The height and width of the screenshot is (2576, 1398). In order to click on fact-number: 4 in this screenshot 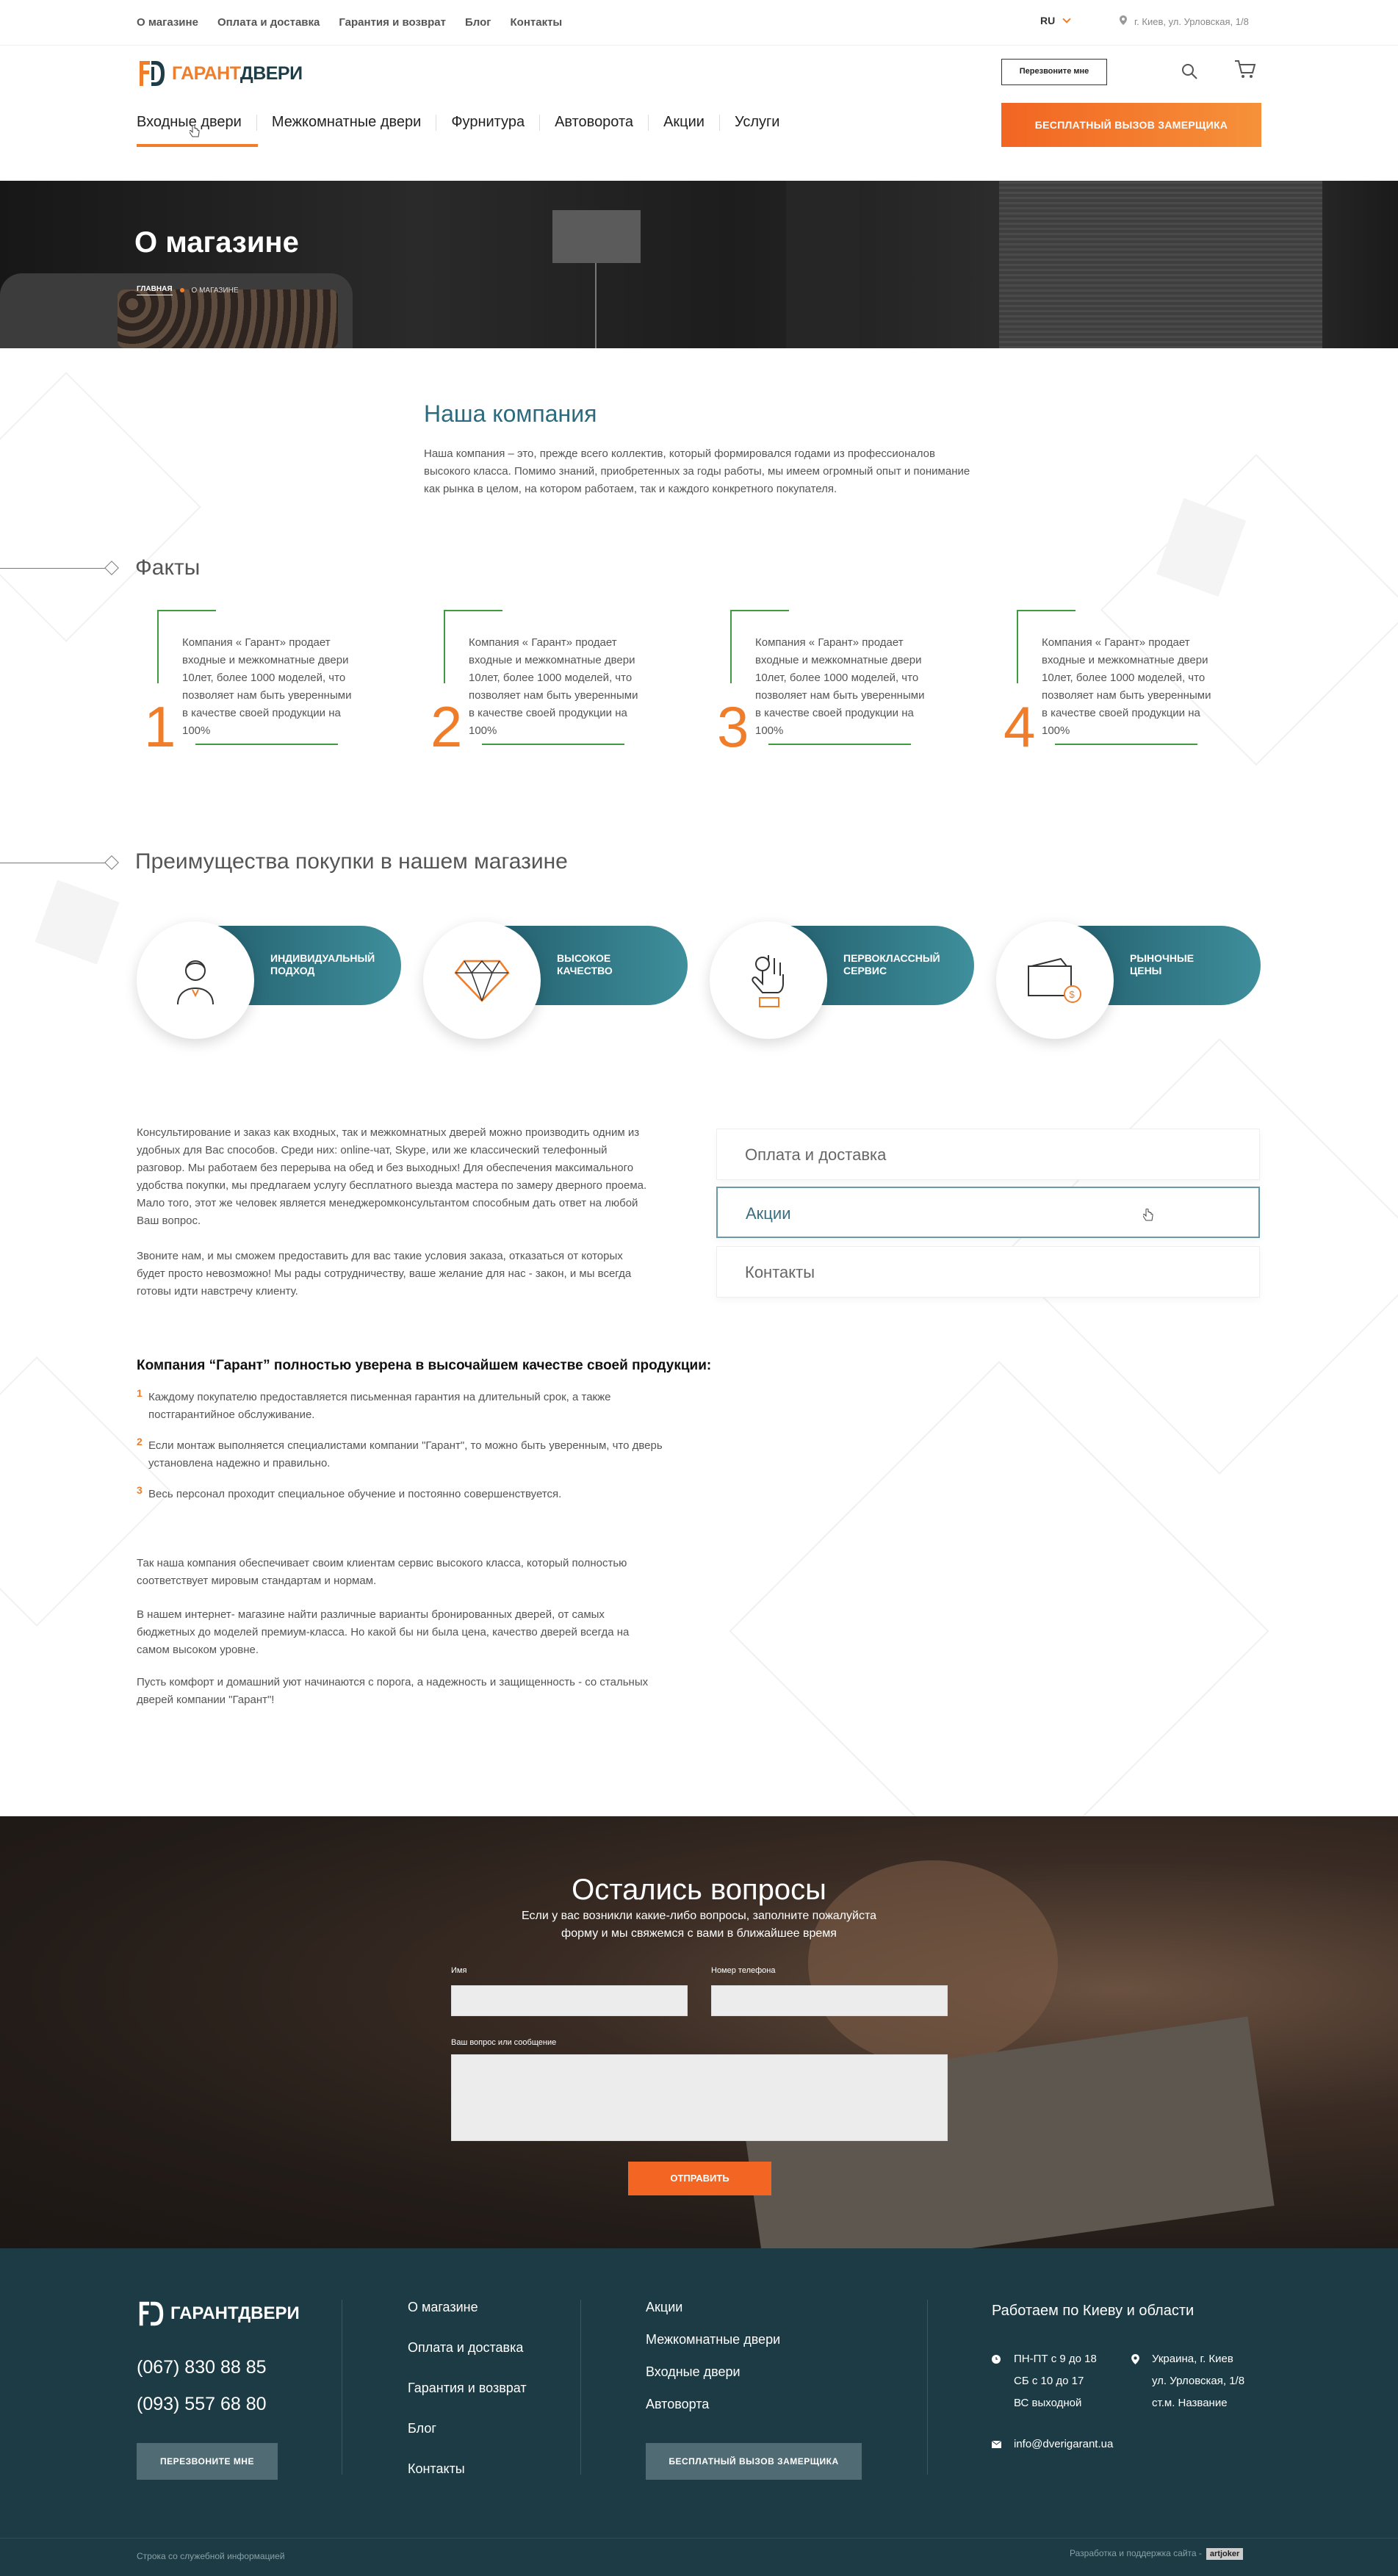, I will do `click(1020, 726)`.